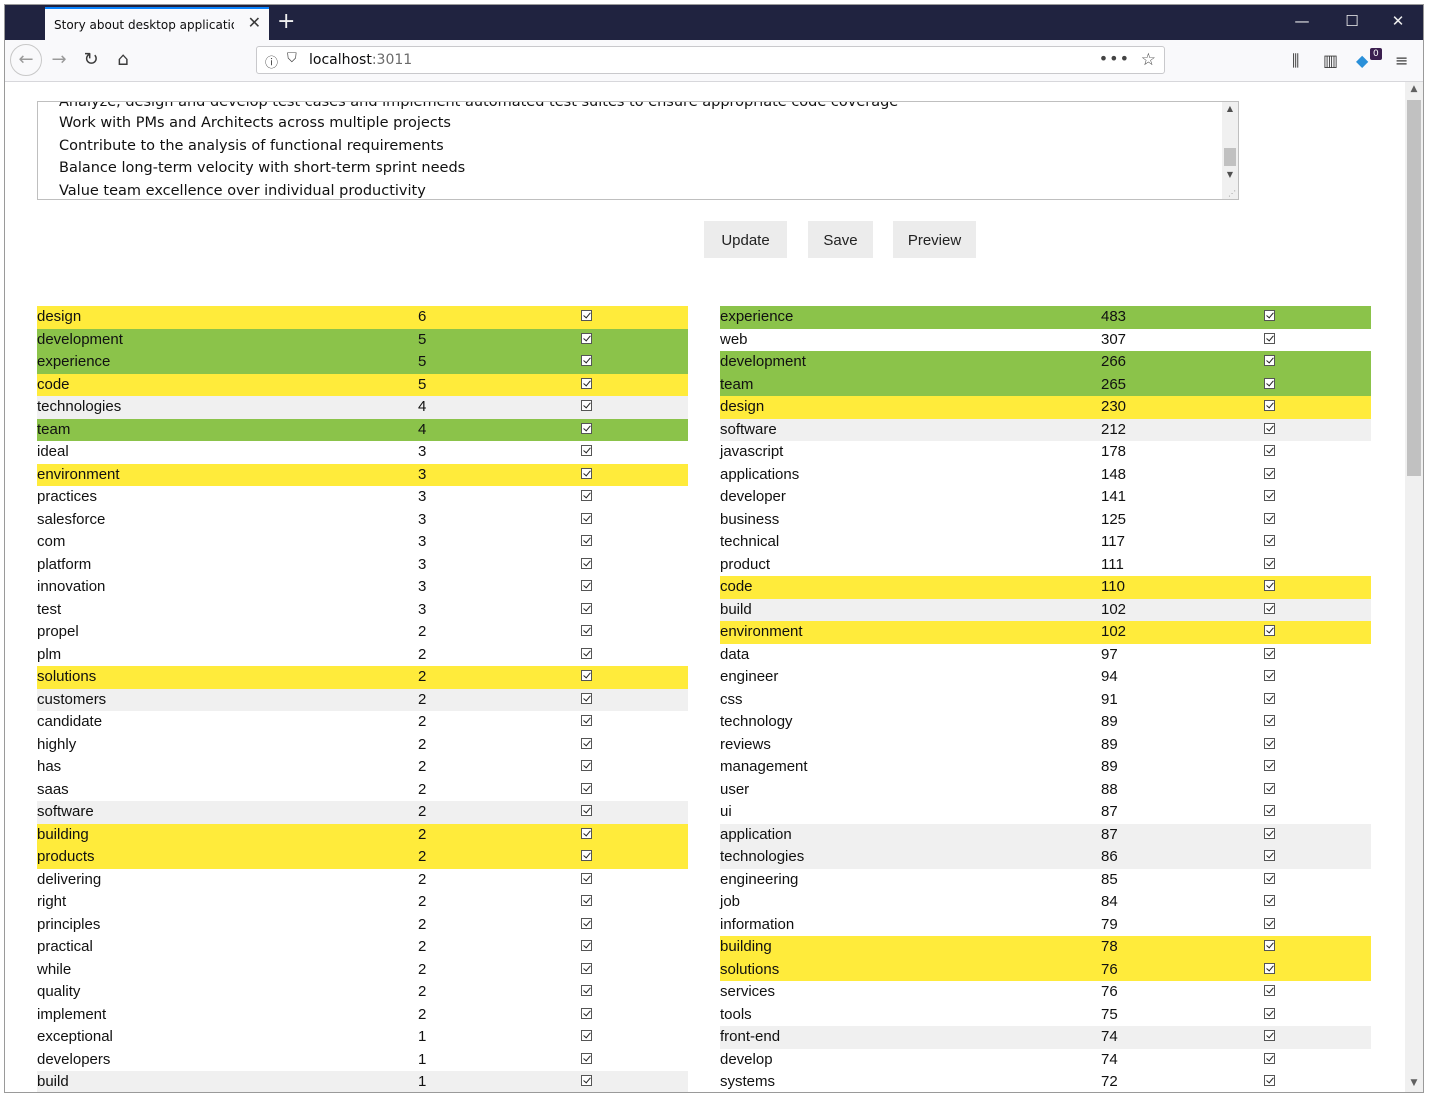 The image size is (1429, 1095). I want to click on maximize-icon: ☐, so click(1352, 21).